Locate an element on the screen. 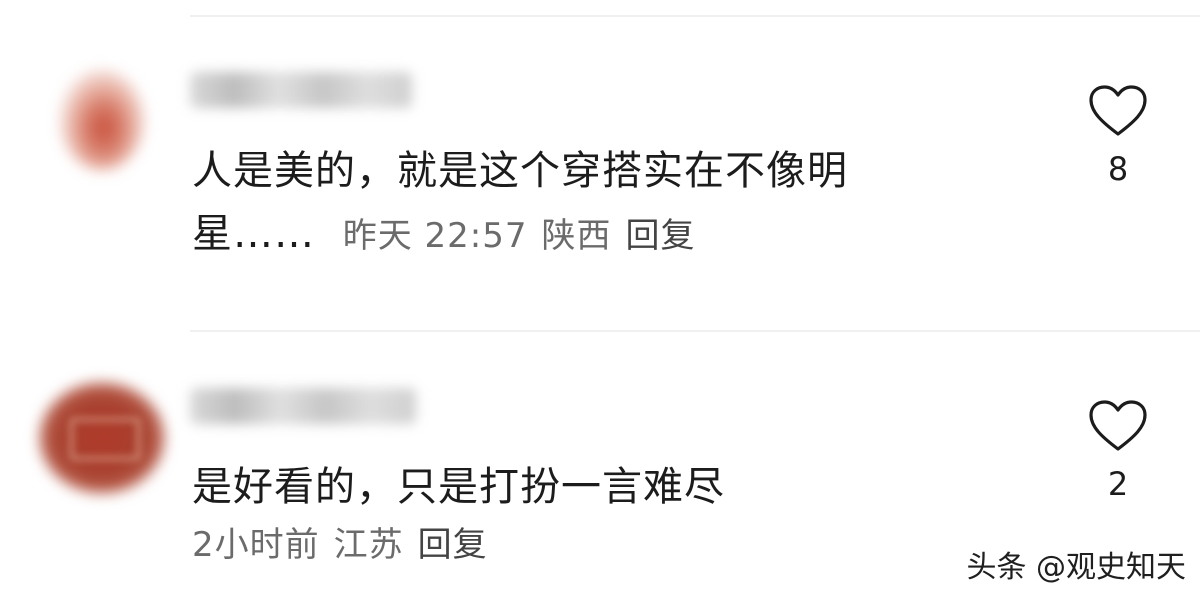 The height and width of the screenshot is (598, 1200). comment-time: 2小时前 is located at coordinates (256, 545).